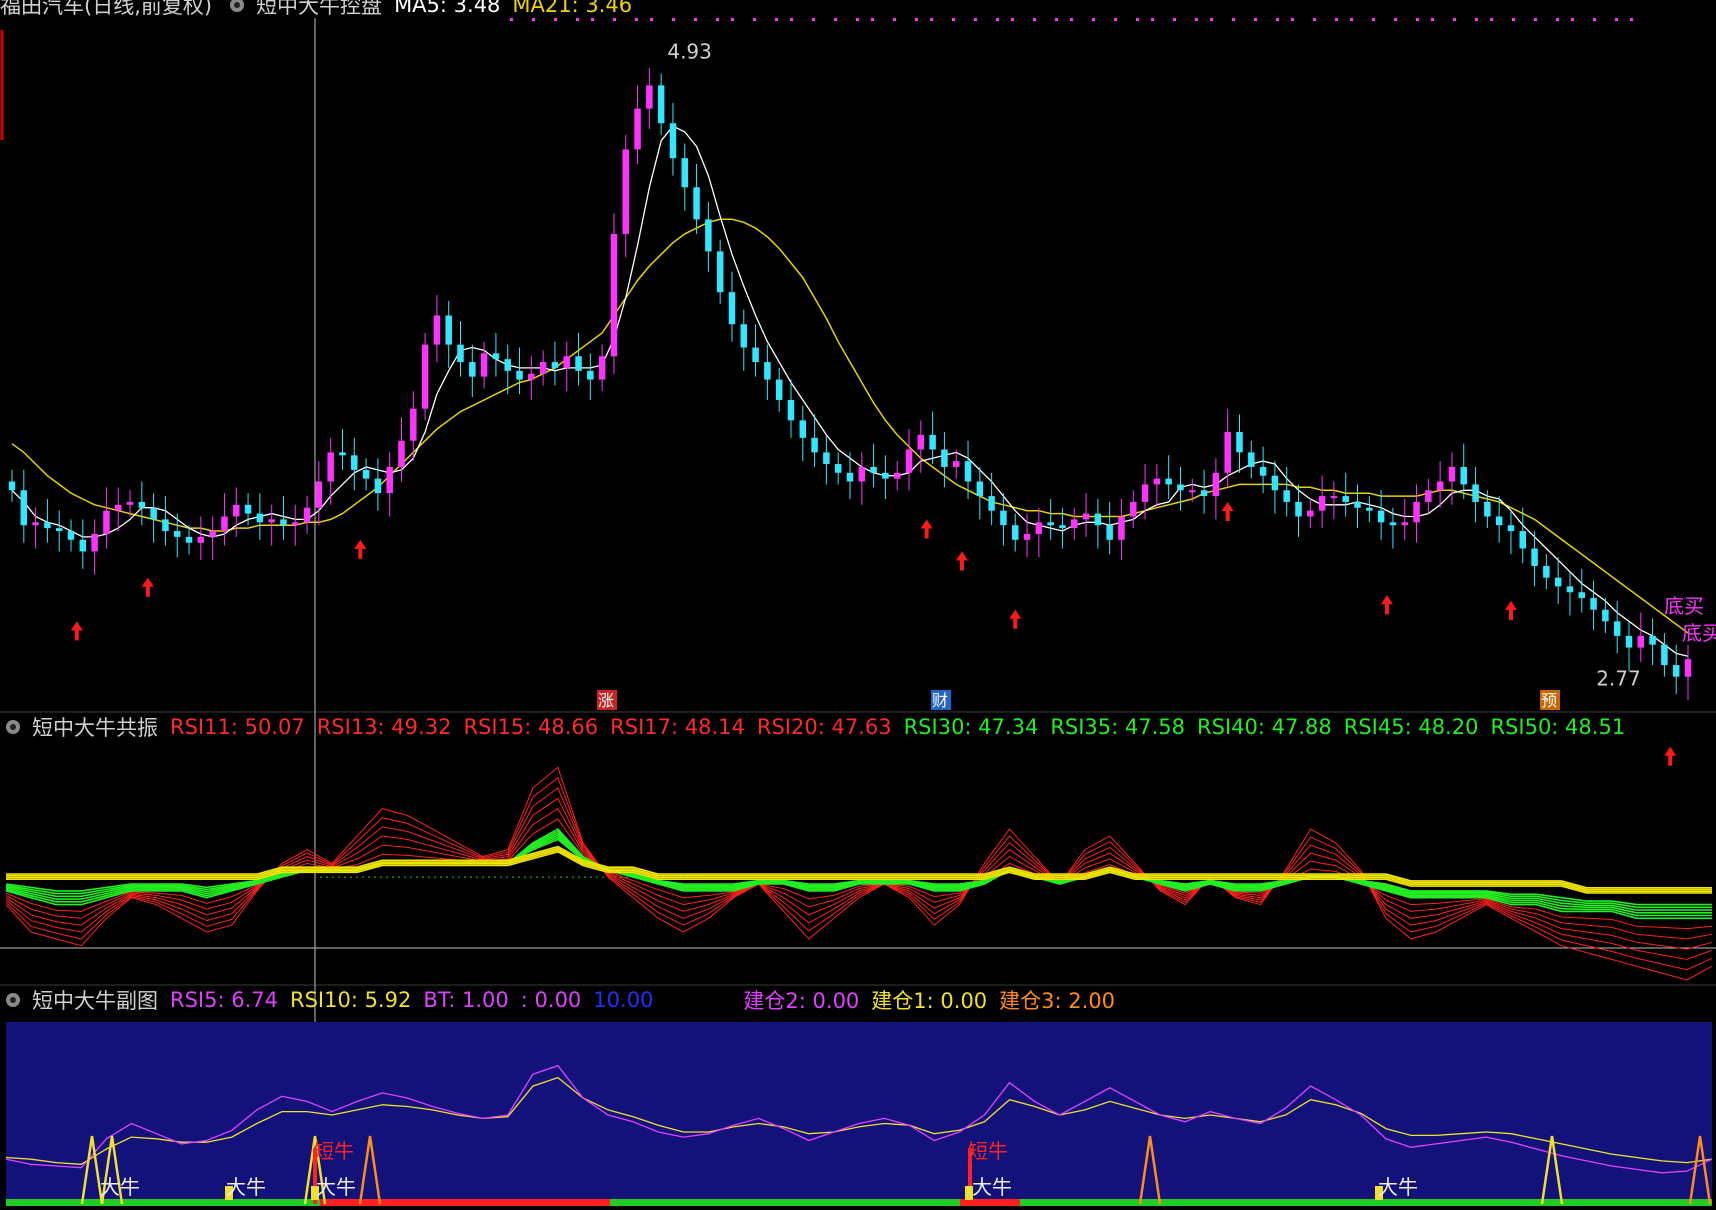  Describe the element at coordinates (1549, 700) in the screenshot. I see `marker-label: 预` at that location.